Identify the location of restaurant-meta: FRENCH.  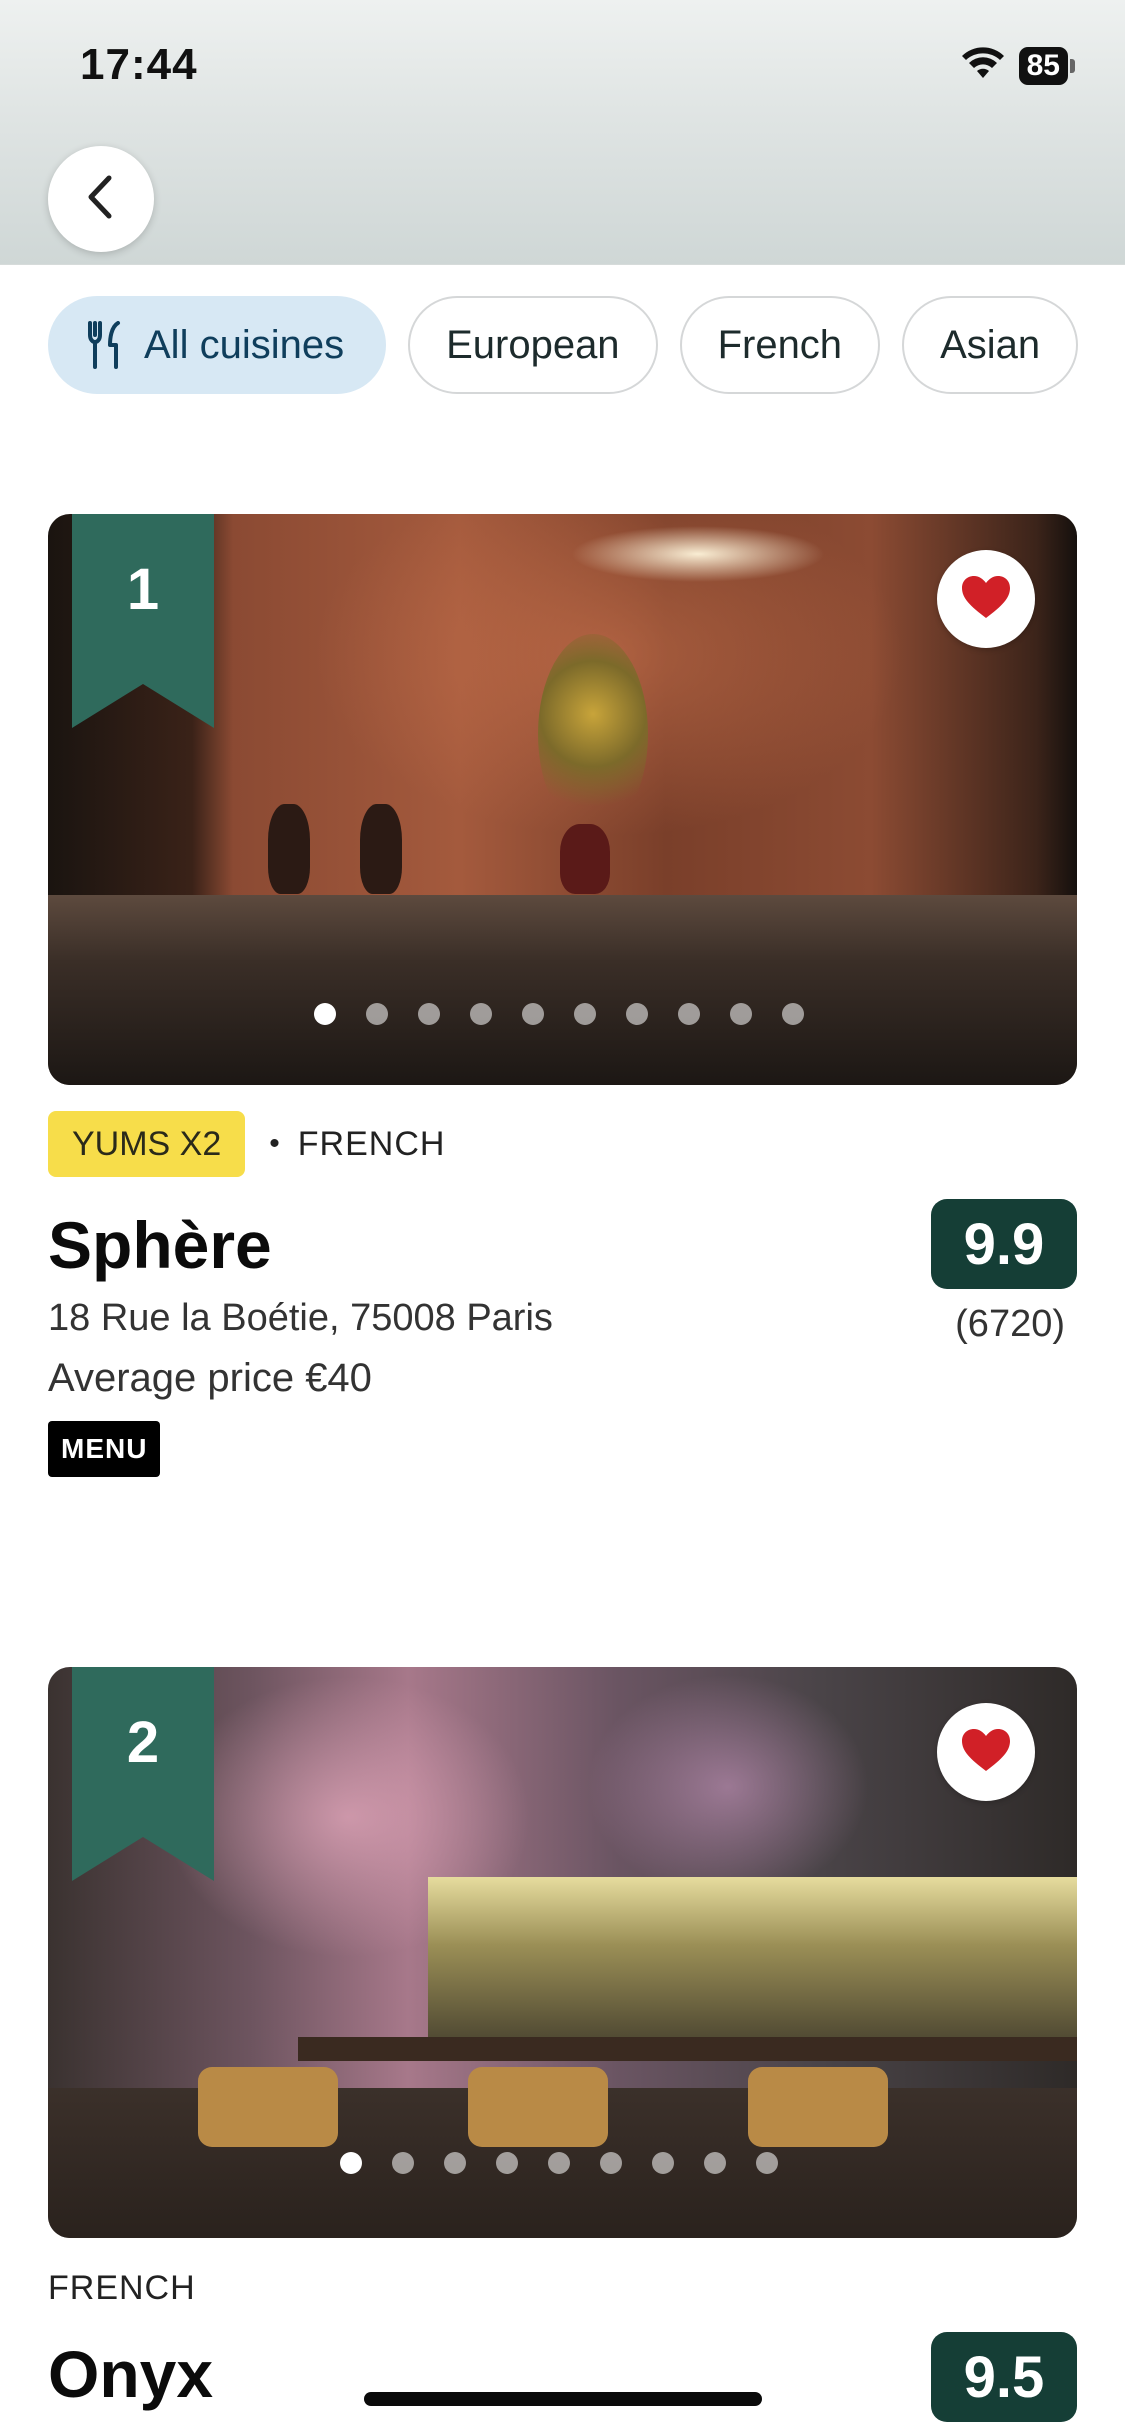
(562, 2288).